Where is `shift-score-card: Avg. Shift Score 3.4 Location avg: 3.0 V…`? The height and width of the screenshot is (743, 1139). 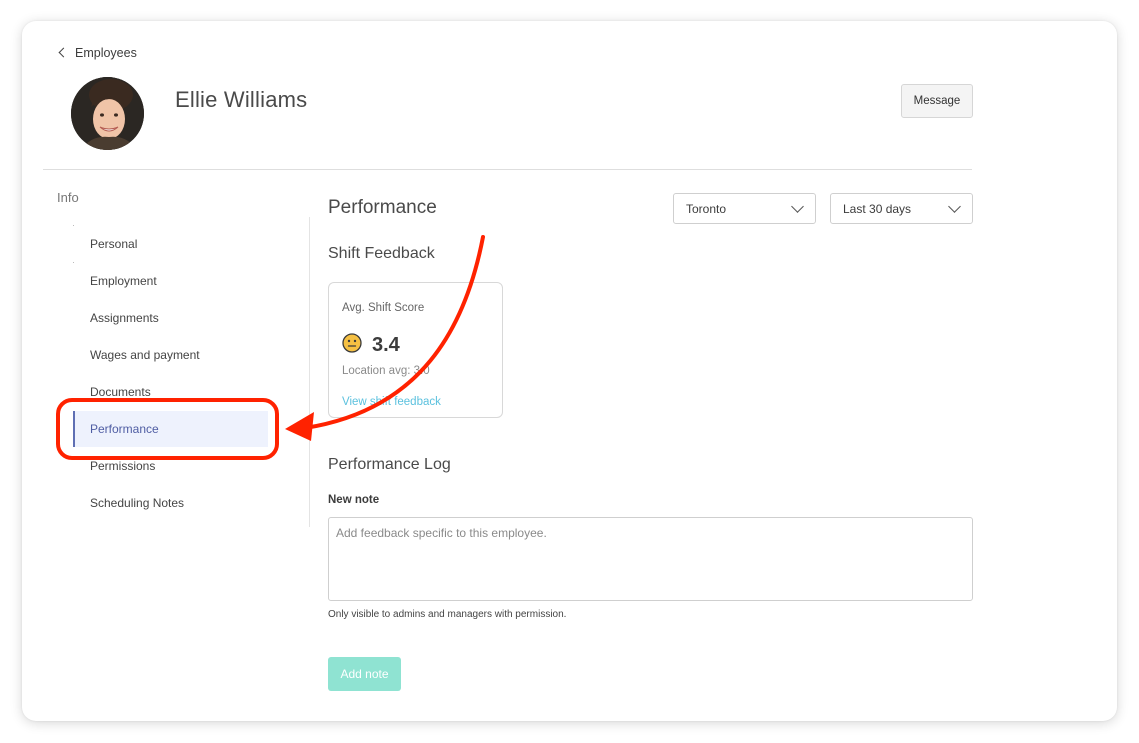
shift-score-card: Avg. Shift Score 3.4 Location avg: 3.0 V… is located at coordinates (415, 350).